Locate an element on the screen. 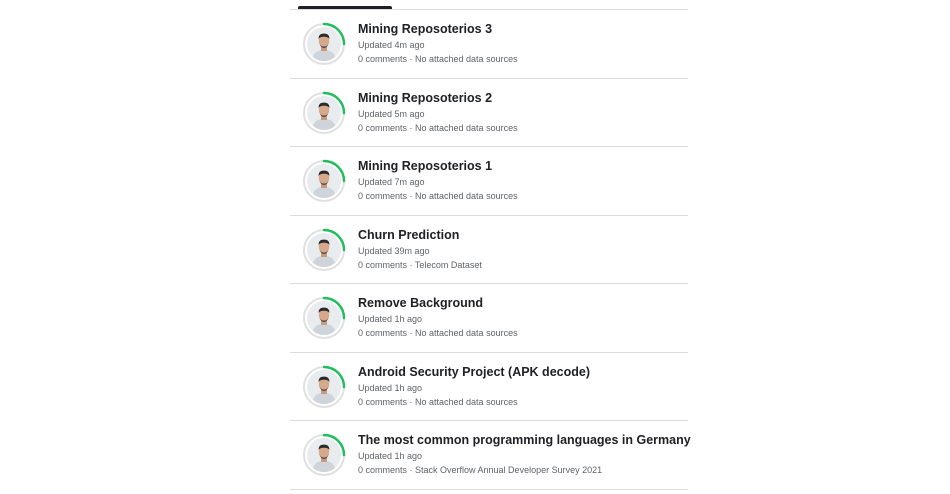 This screenshot has height=494, width=950. notebook-title: Mining Reposoterios 3 is located at coordinates (523, 29).